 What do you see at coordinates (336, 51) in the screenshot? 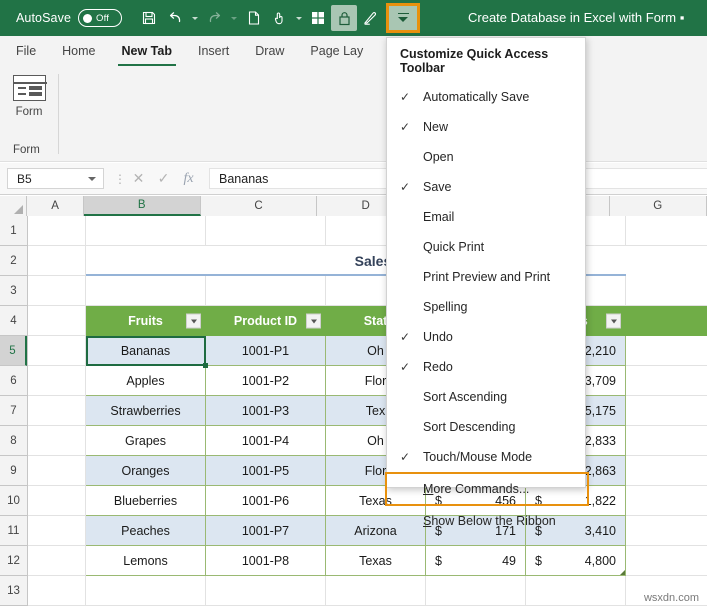
I see `ribbon-tab-page-lay: Page Lay` at bounding box center [336, 51].